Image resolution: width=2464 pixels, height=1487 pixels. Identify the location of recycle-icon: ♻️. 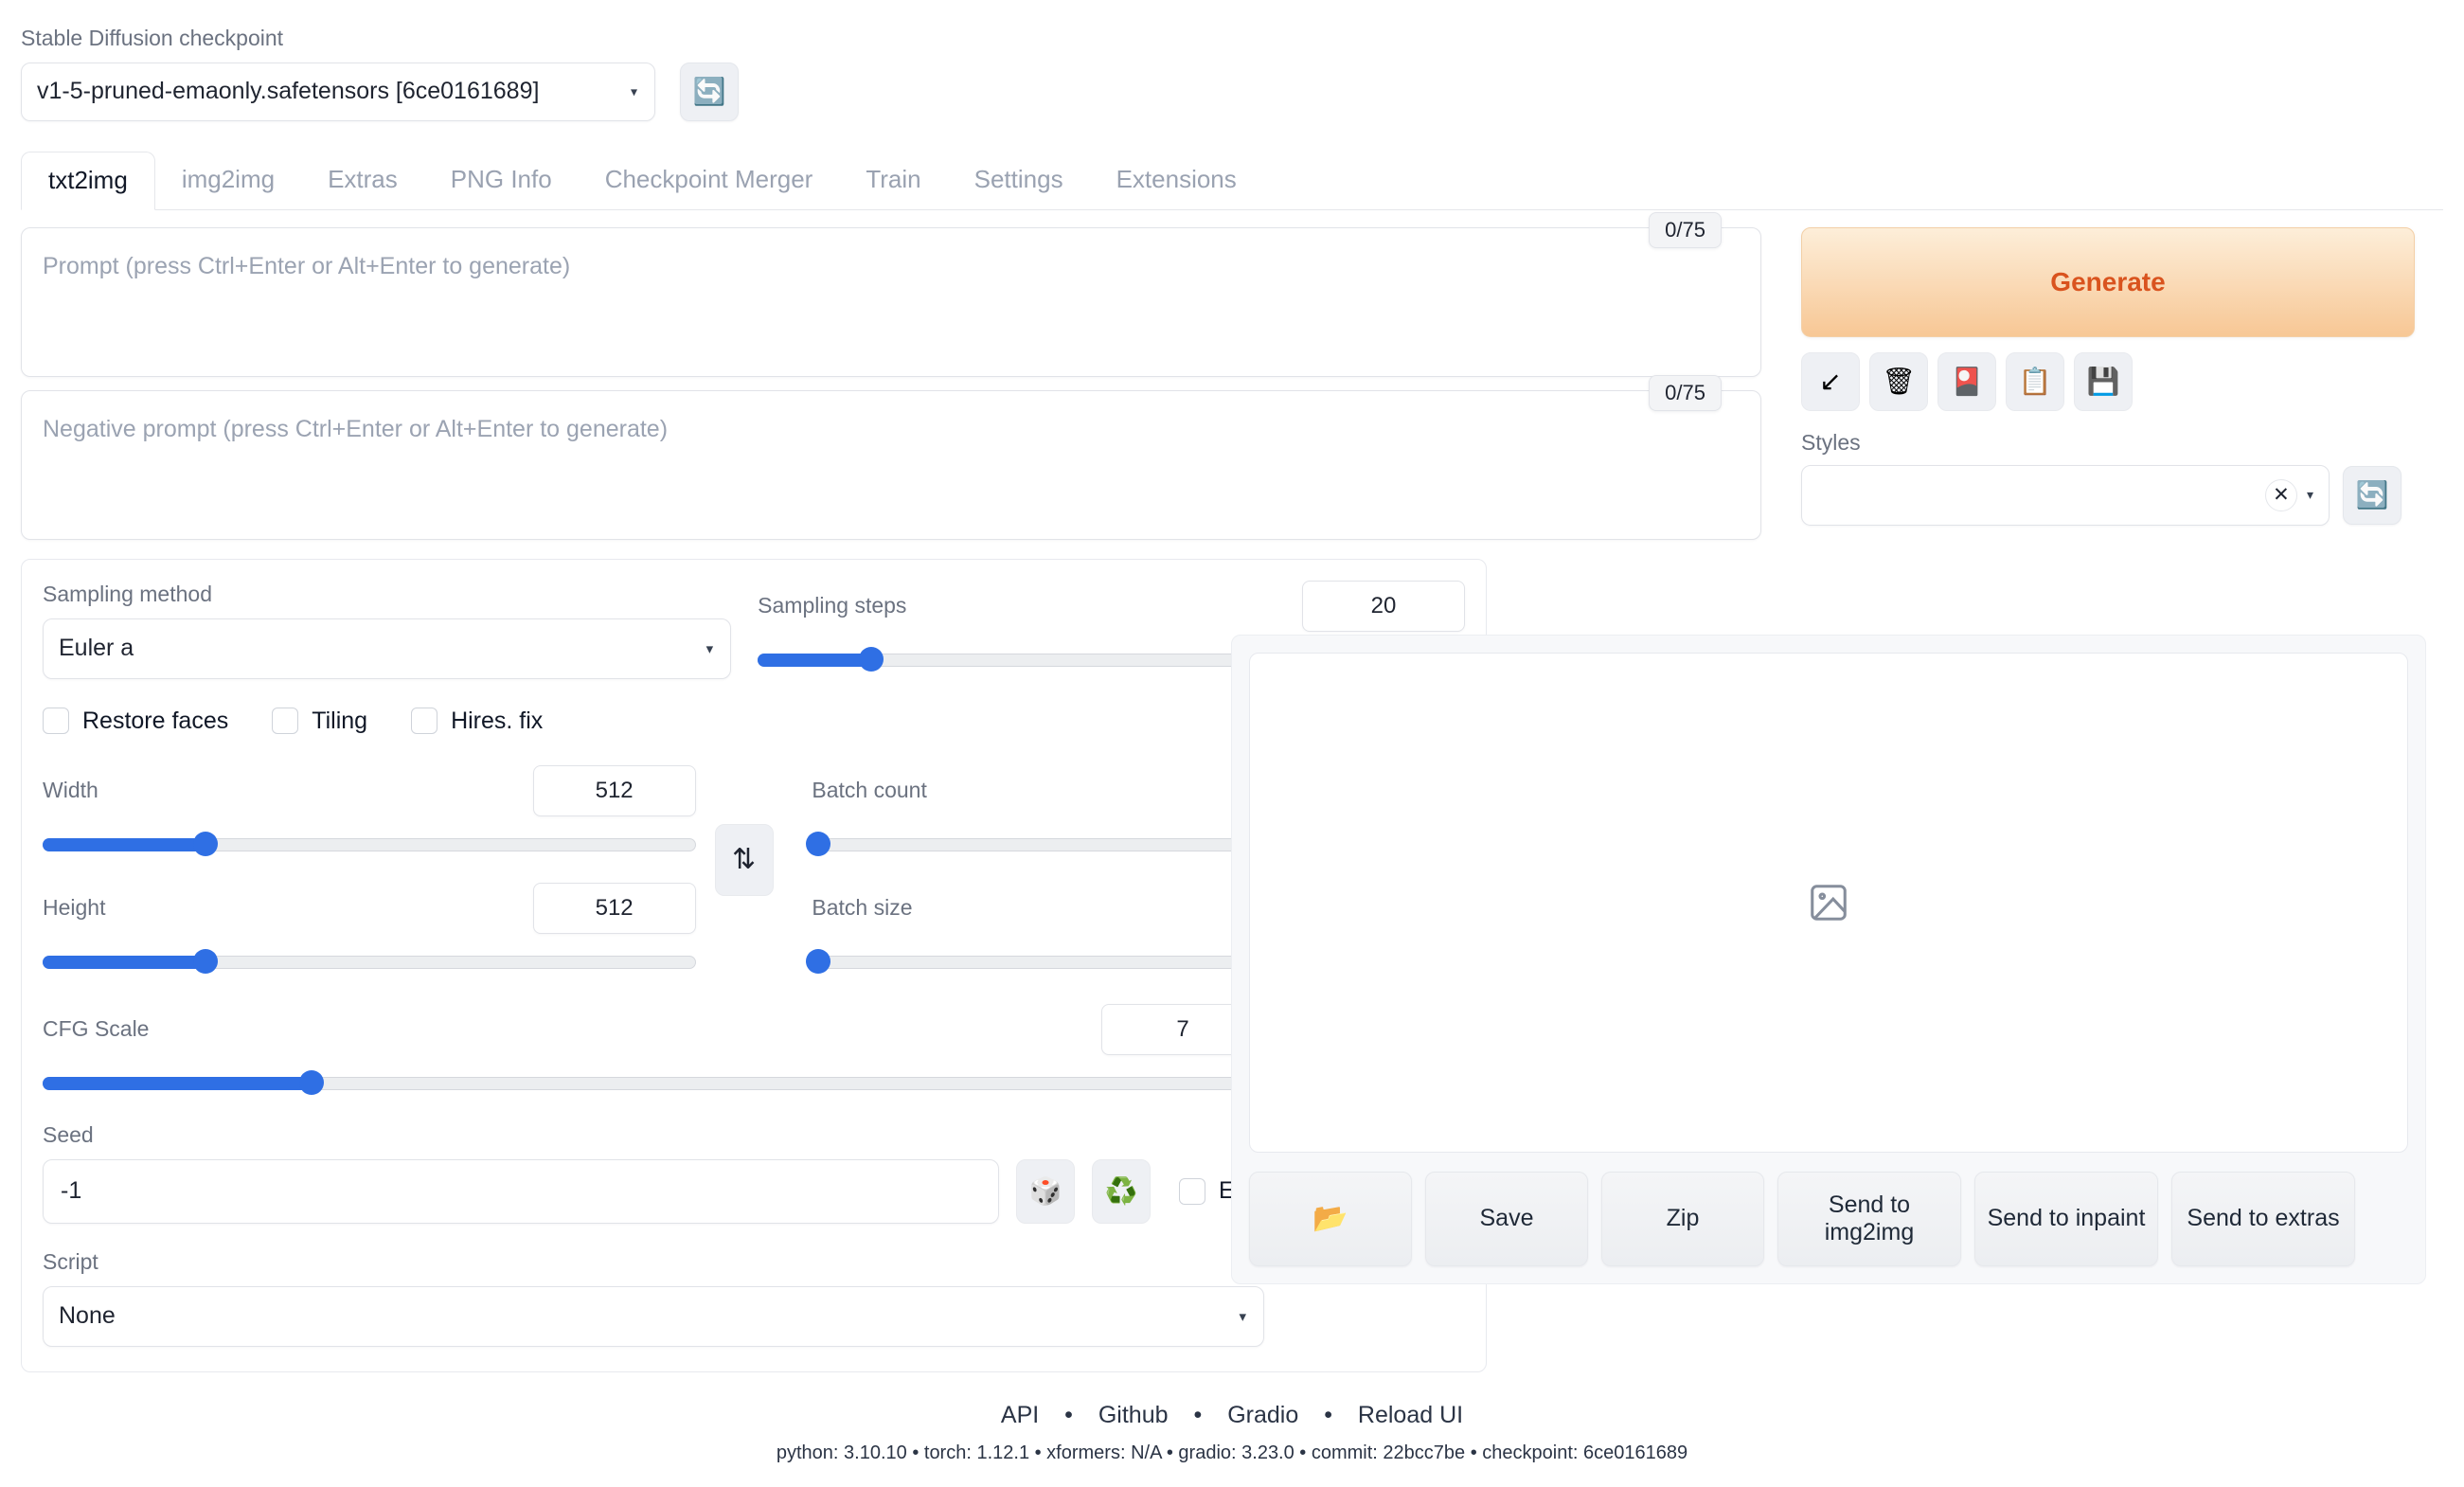
(1121, 1191).